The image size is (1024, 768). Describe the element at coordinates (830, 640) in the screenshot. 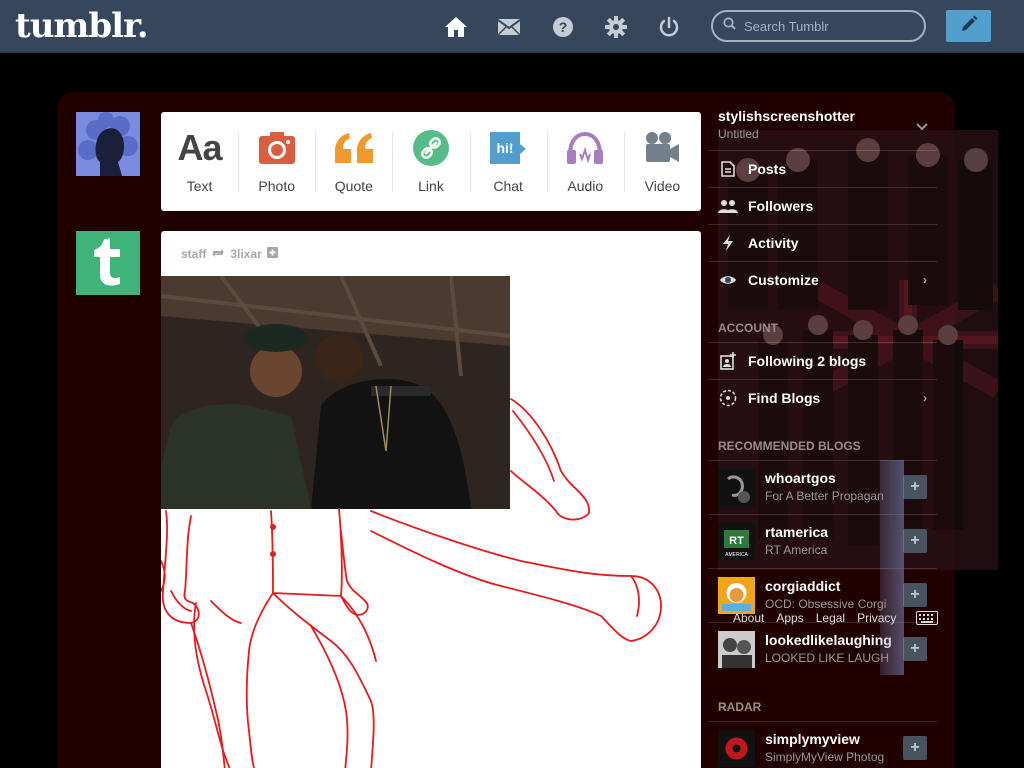

I see `blog-name: lookedlikelaughing` at that location.